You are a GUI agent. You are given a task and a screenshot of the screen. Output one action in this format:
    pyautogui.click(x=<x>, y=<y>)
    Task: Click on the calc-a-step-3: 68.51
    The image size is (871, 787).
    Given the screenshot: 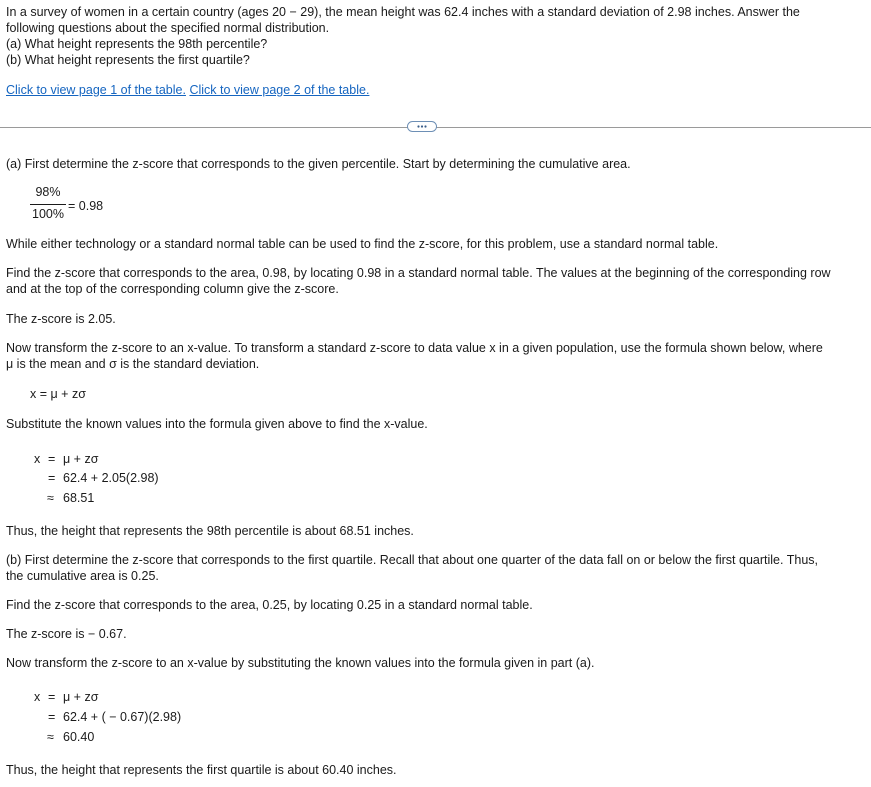 What is the action you would take?
    pyautogui.click(x=79, y=498)
    